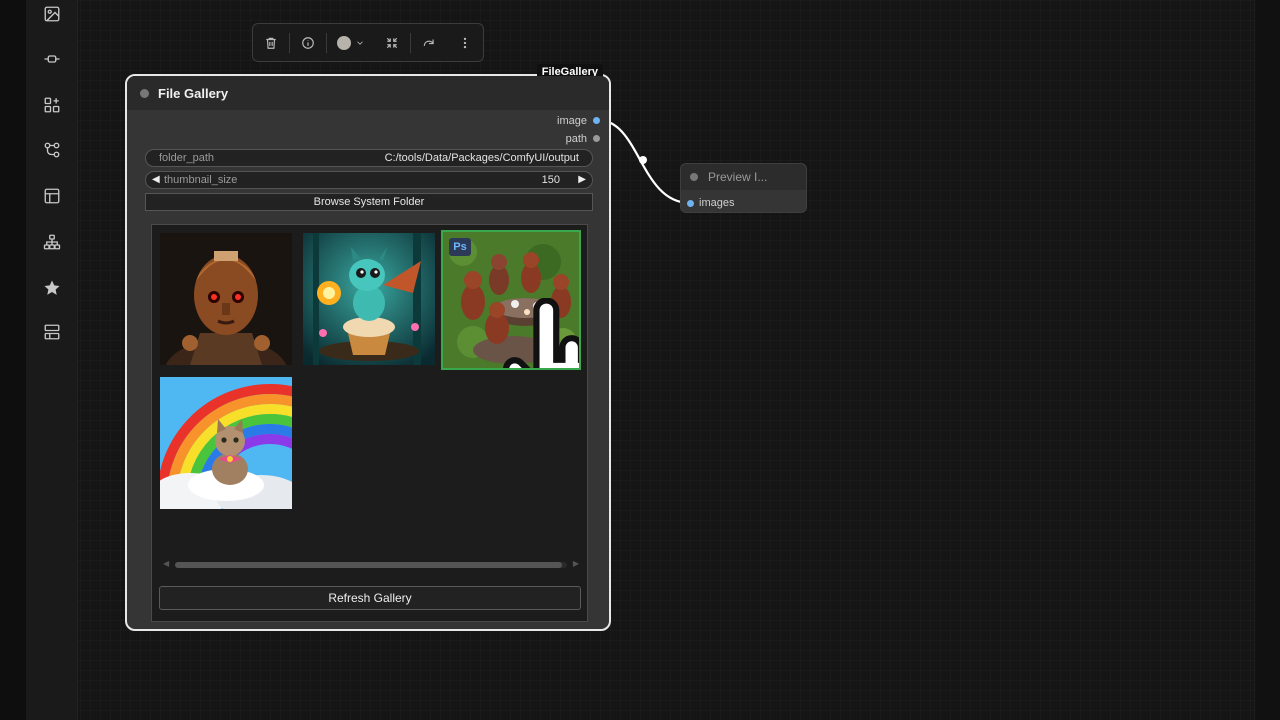 The width and height of the screenshot is (1280, 720). Describe the element at coordinates (572, 121) in the screenshot. I see `output-label-image: image` at that location.